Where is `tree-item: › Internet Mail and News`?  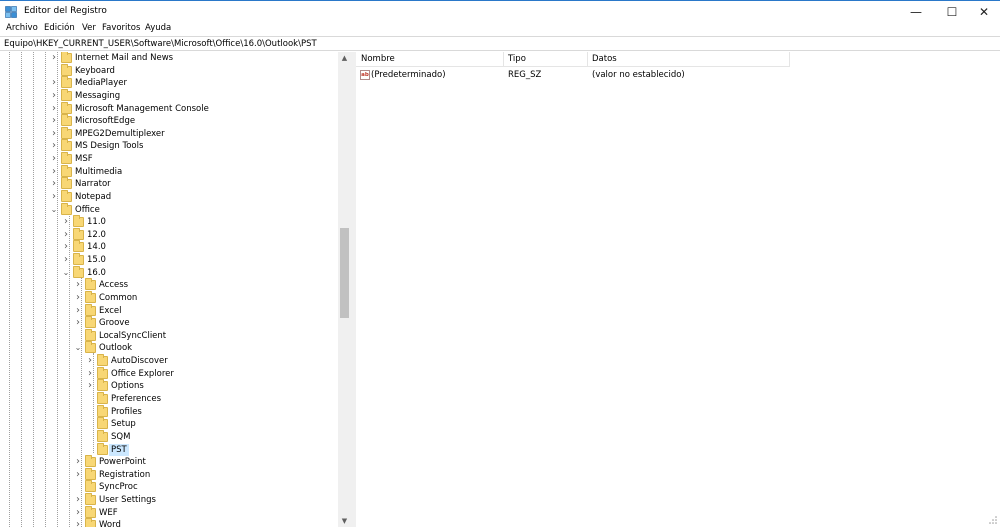 tree-item: › Internet Mail and News is located at coordinates (190, 58).